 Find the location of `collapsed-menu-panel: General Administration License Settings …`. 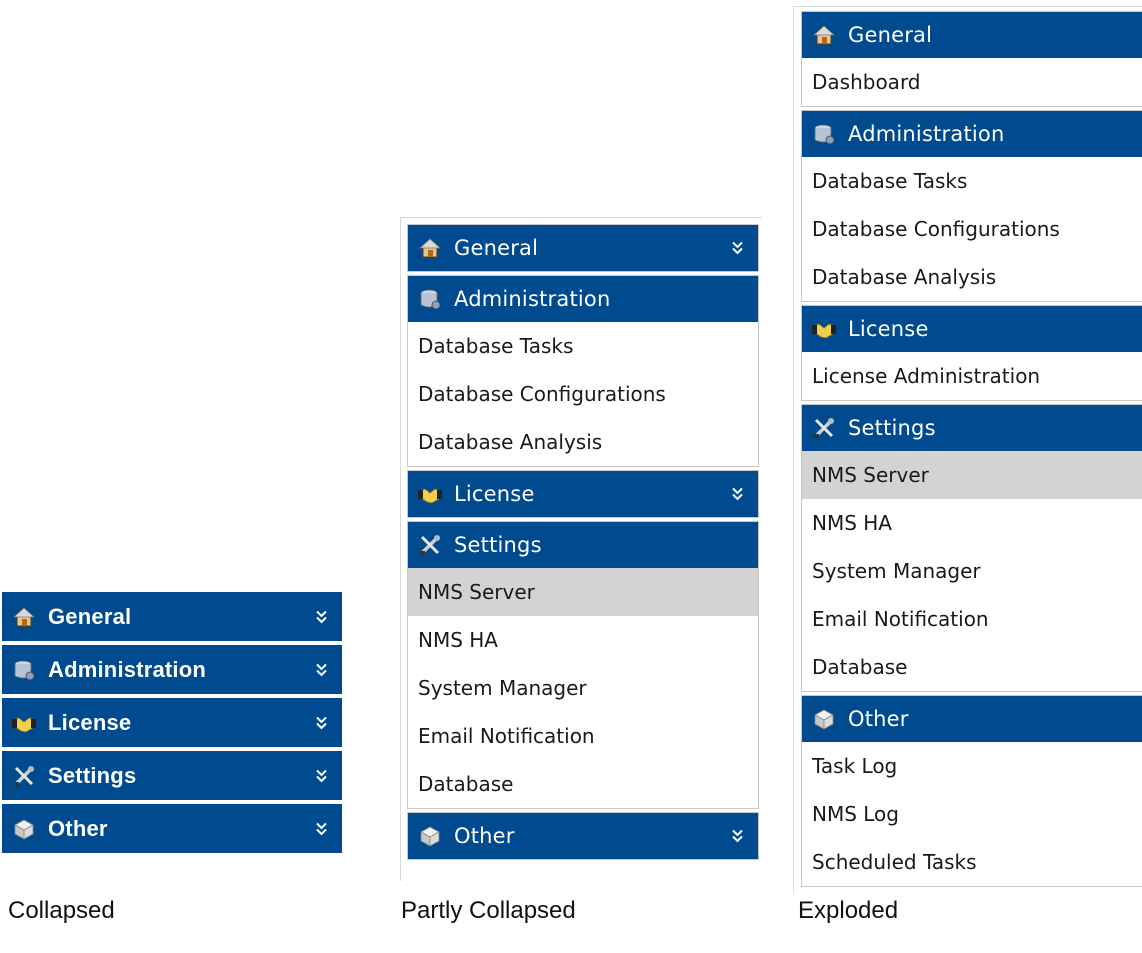

collapsed-menu-panel: General Administration License Settings … is located at coordinates (172, 723).